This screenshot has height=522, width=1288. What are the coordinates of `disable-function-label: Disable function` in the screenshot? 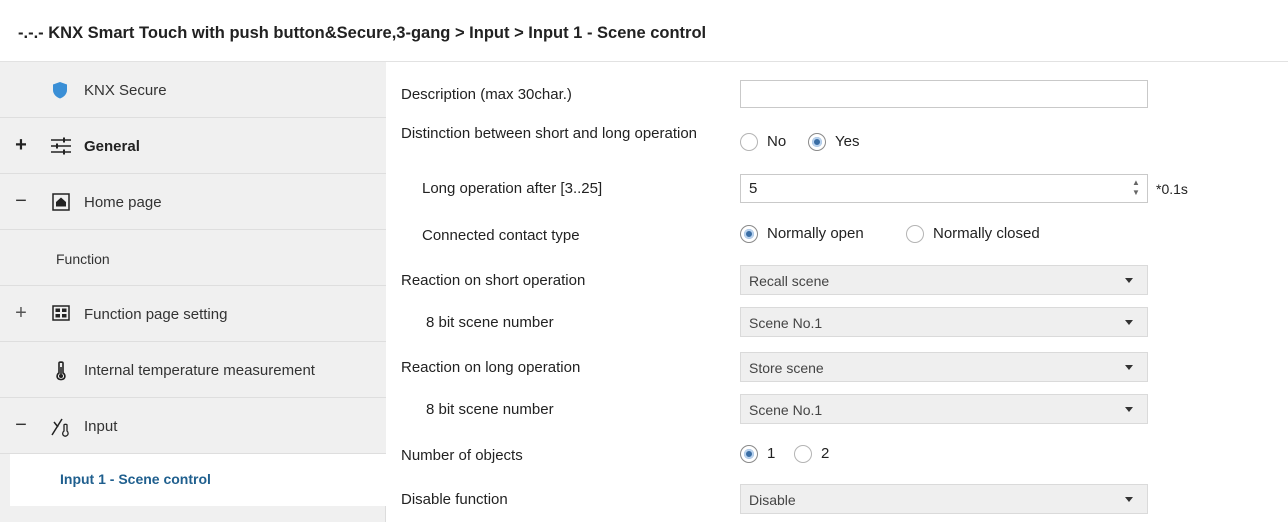 It's located at (454, 499).